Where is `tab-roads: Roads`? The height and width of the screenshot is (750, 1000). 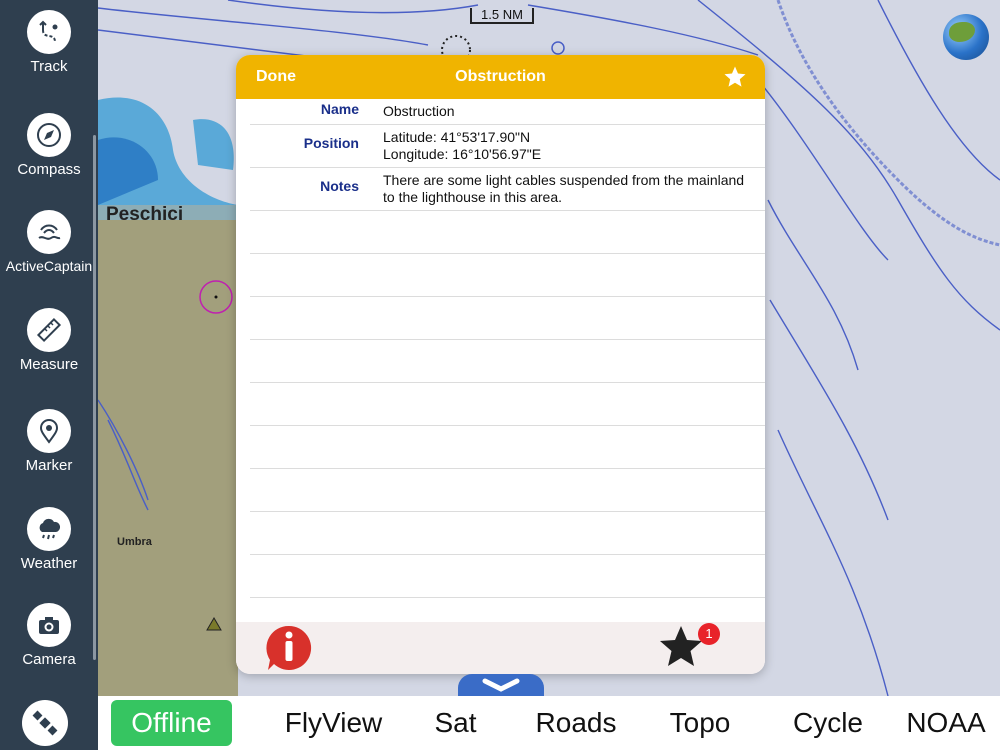
tab-roads: Roads is located at coordinates (576, 723).